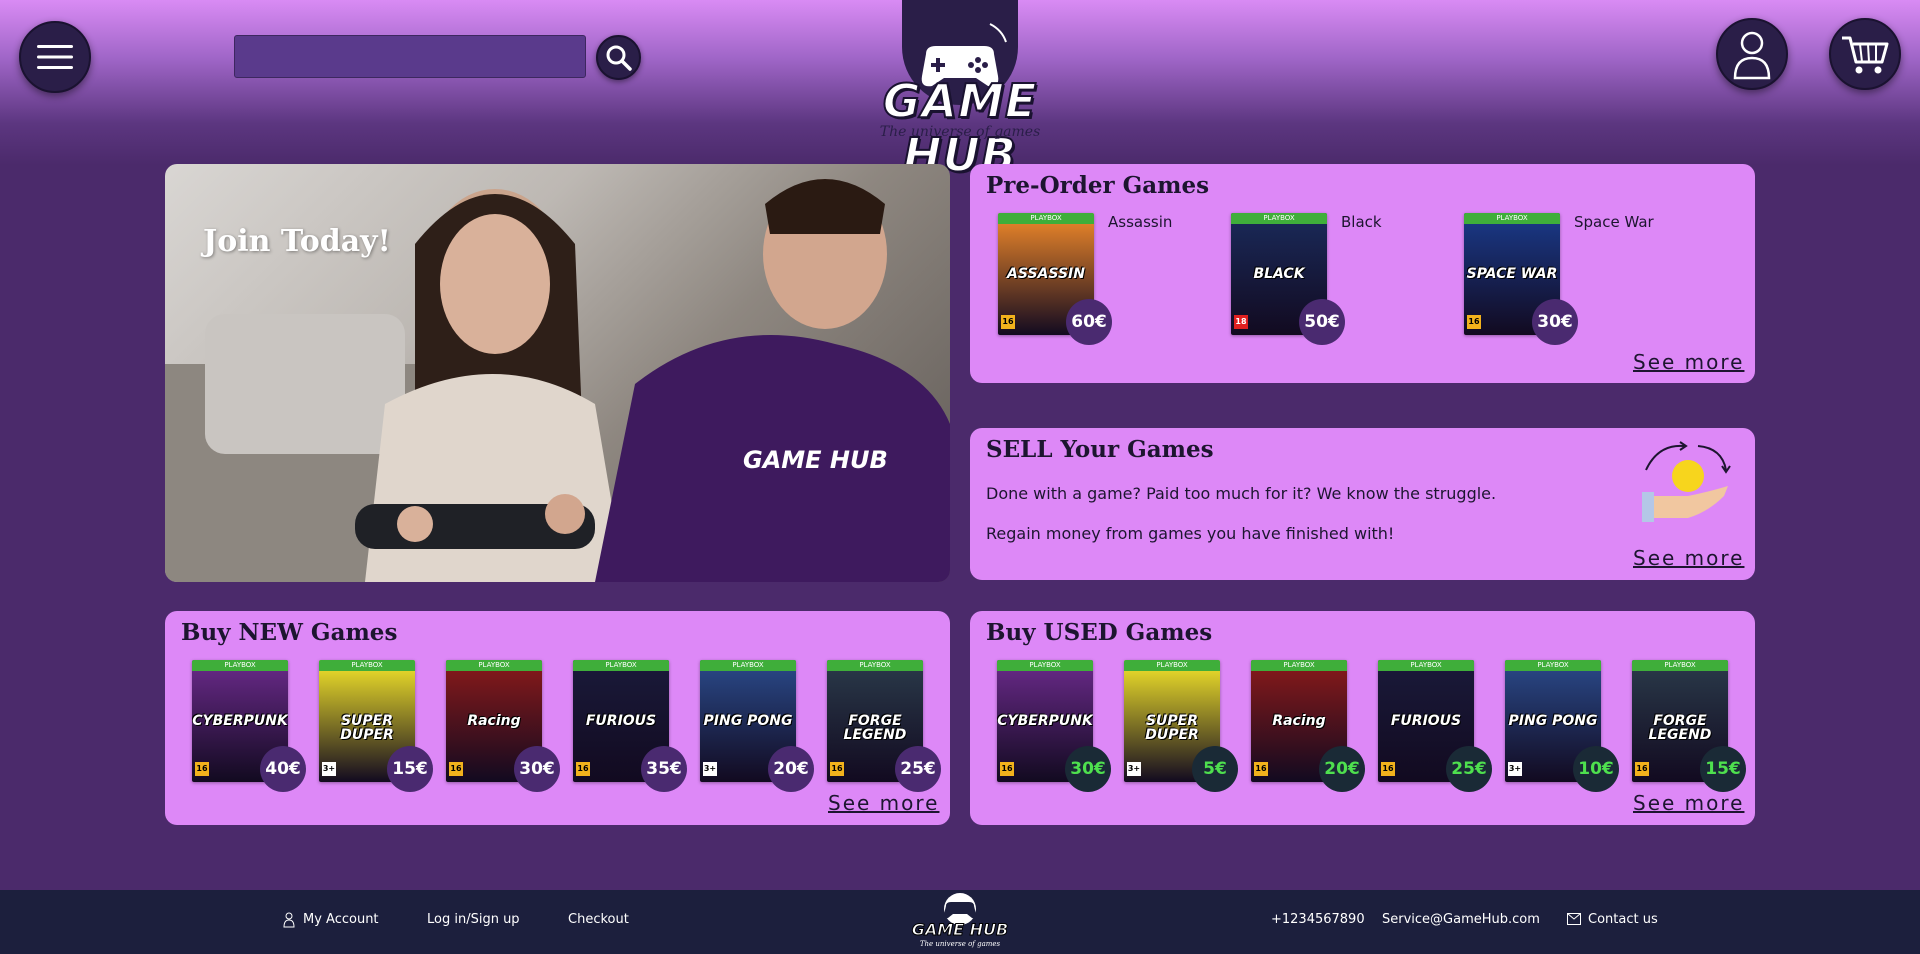 This screenshot has width=1920, height=954. What do you see at coordinates (757, 726) in the screenshot?
I see `game-item: PLAYBOX PING PONG 3+ 20€` at bounding box center [757, 726].